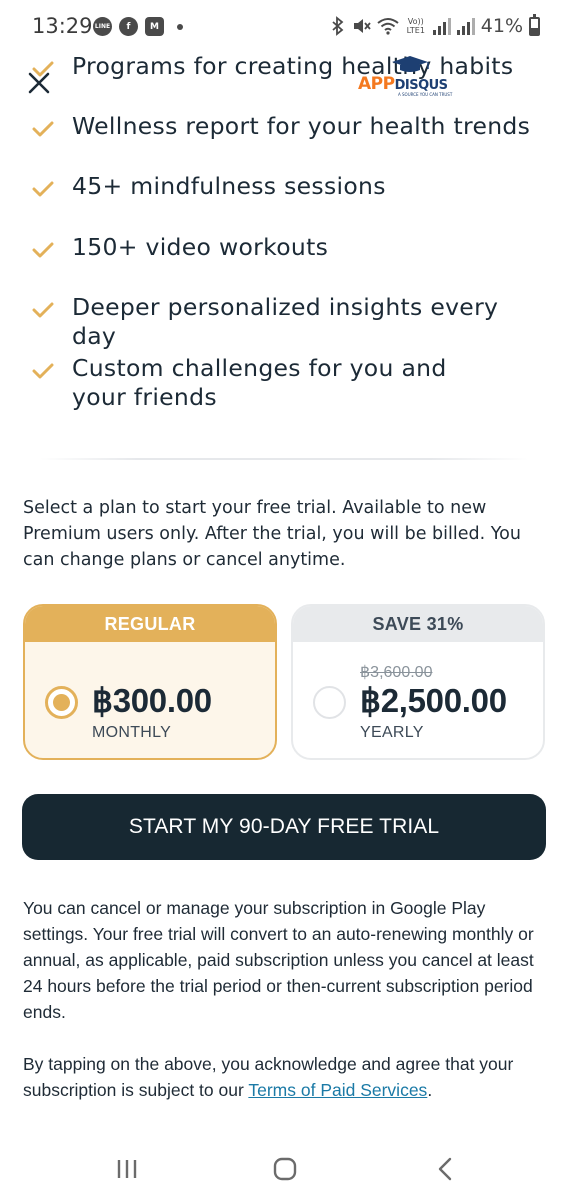 This screenshot has width=568, height=1200. I want to click on facebook-icon: f, so click(128, 26).